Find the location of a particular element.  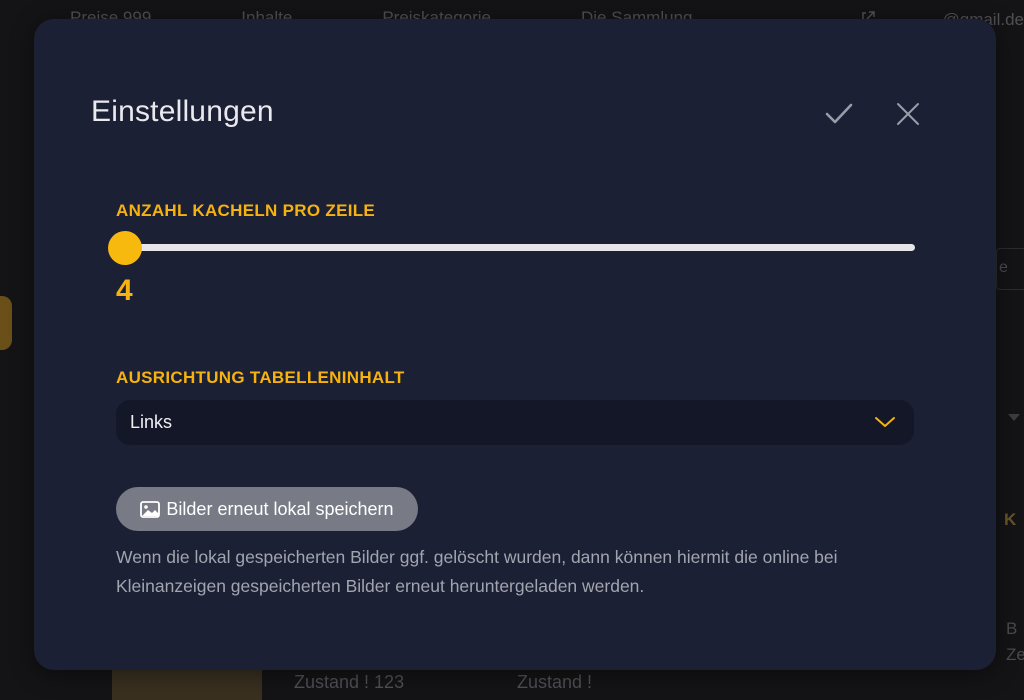

background-caret-icon is located at coordinates (1014, 417).